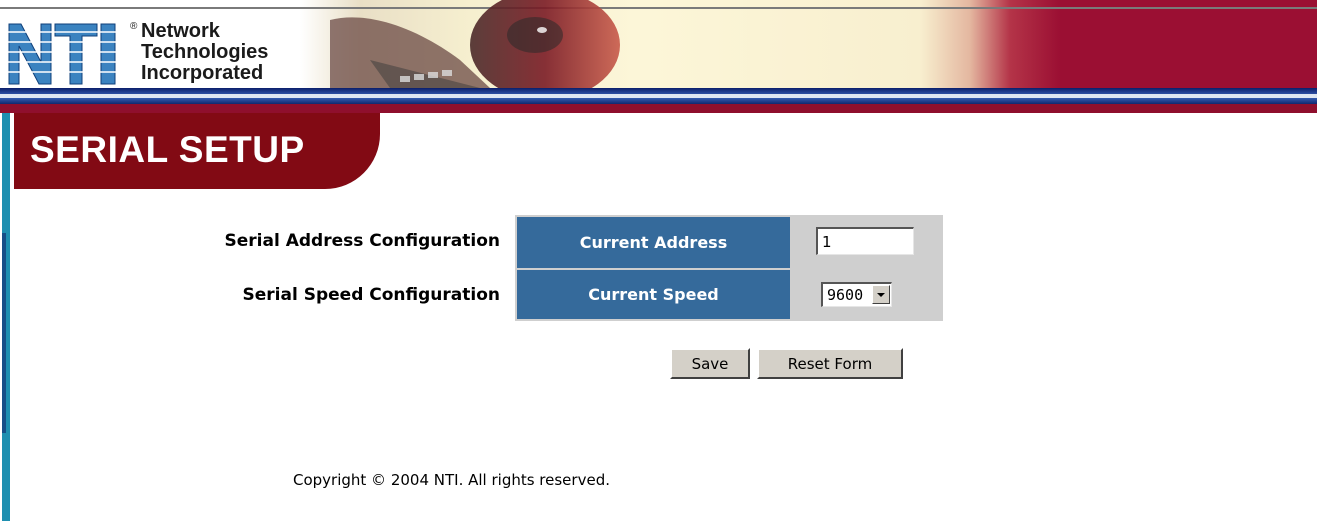  I want to click on nti-logo: ® Network Technologies Incorporated, so click(155, 49).